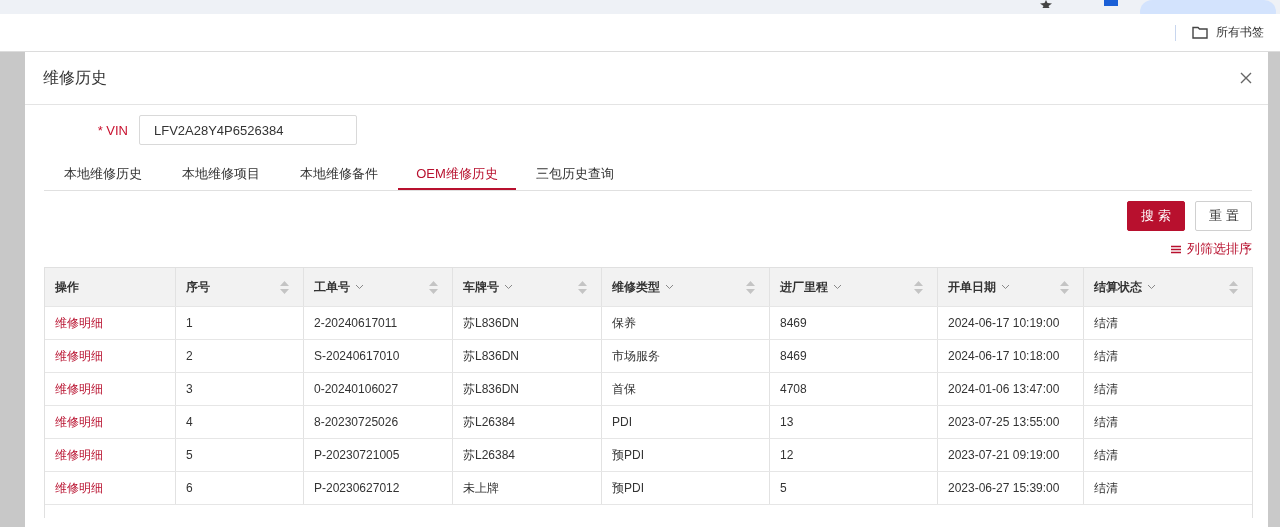  Describe the element at coordinates (1240, 32) in the screenshot. I see `bookmarks-label: 所有书签` at that location.